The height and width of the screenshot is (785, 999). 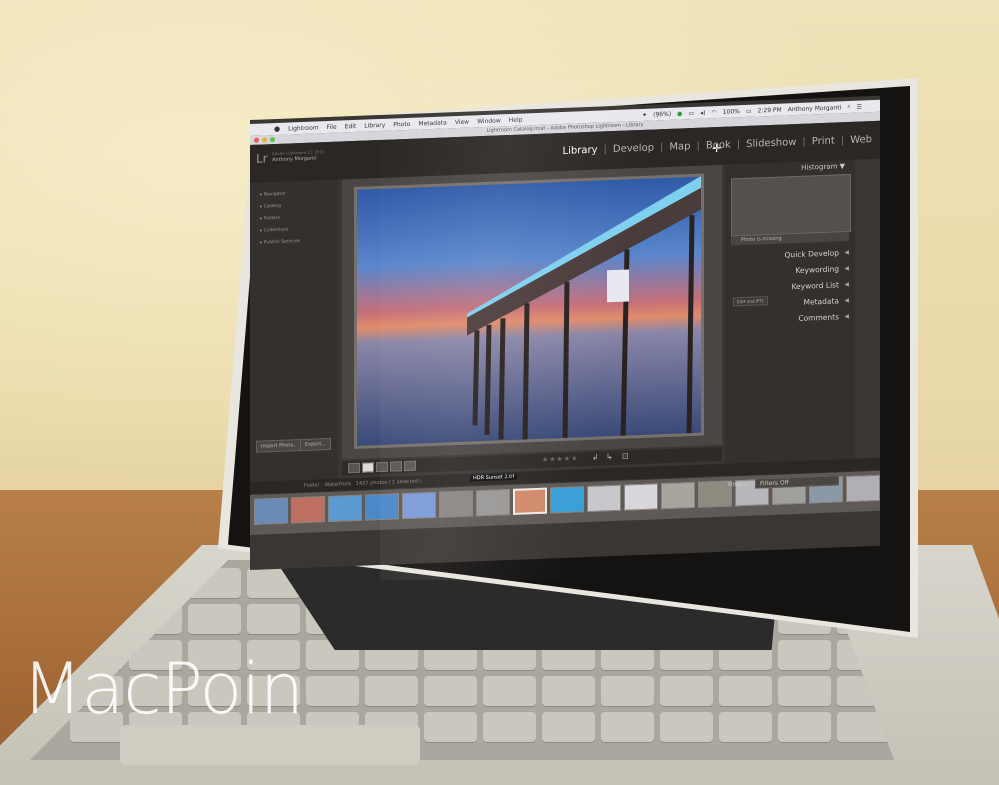 I want to click on panel-navigator-label: Navigator, so click(x=274, y=194).